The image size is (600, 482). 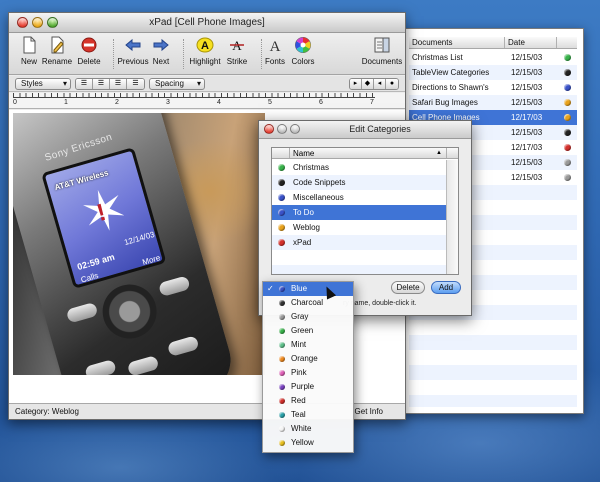 I want to click on ruler-number: 0, so click(x=15, y=102).